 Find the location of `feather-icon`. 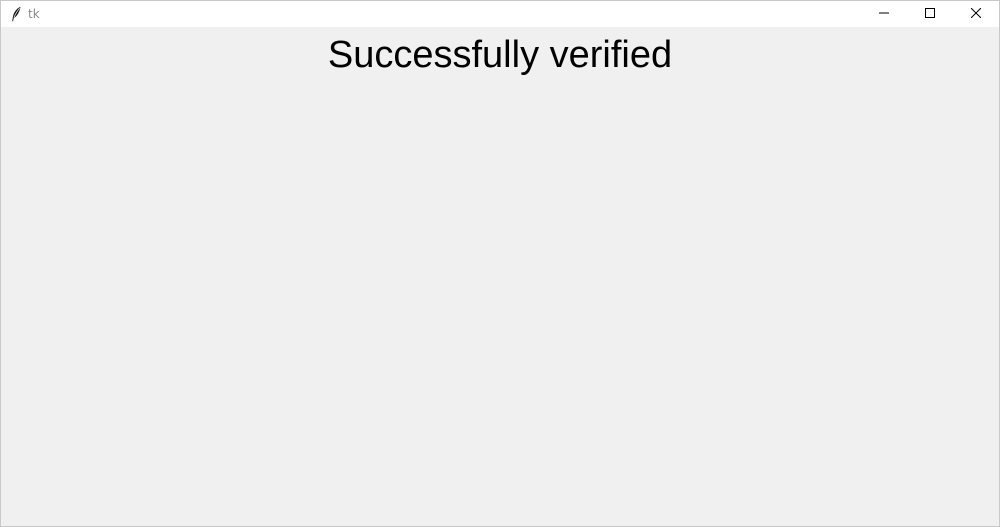

feather-icon is located at coordinates (16, 14).